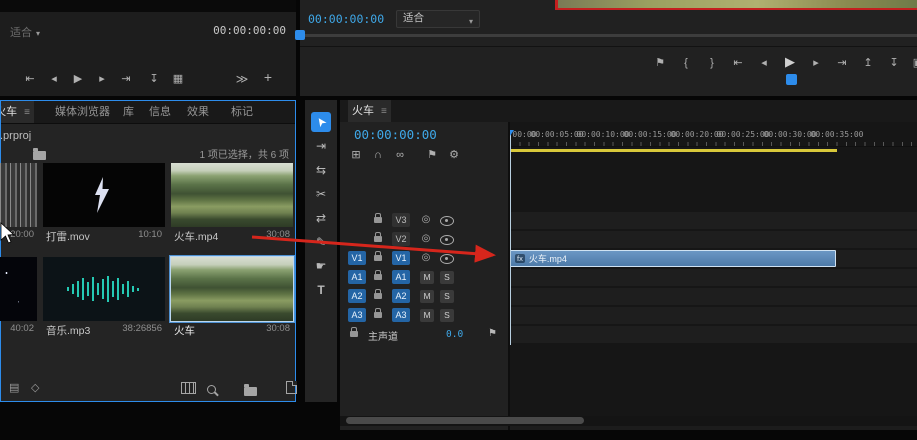 The height and width of the screenshot is (440, 917). I want to click on project-item-partial-2: 40:02, so click(18, 295).